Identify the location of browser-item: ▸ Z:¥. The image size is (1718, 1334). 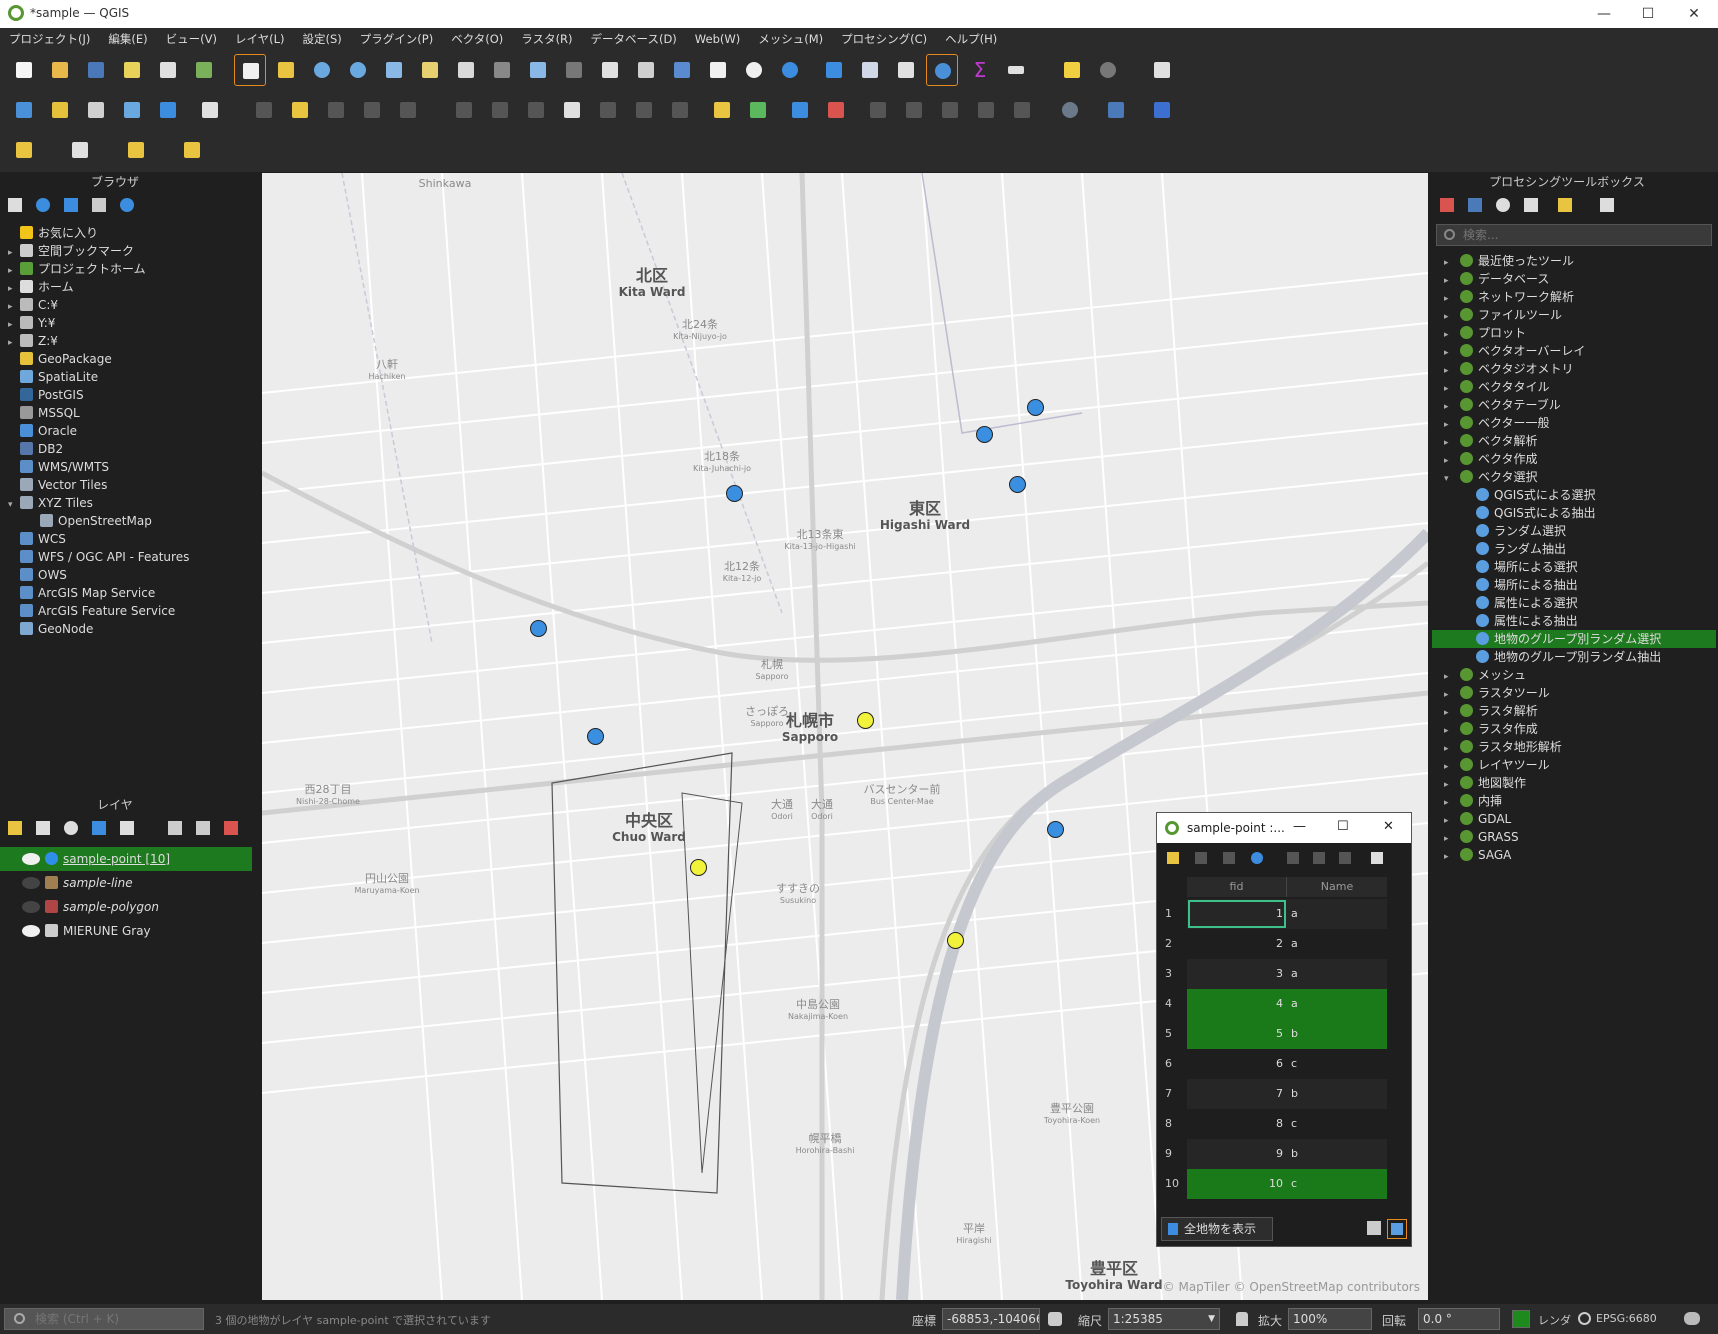
(128, 341).